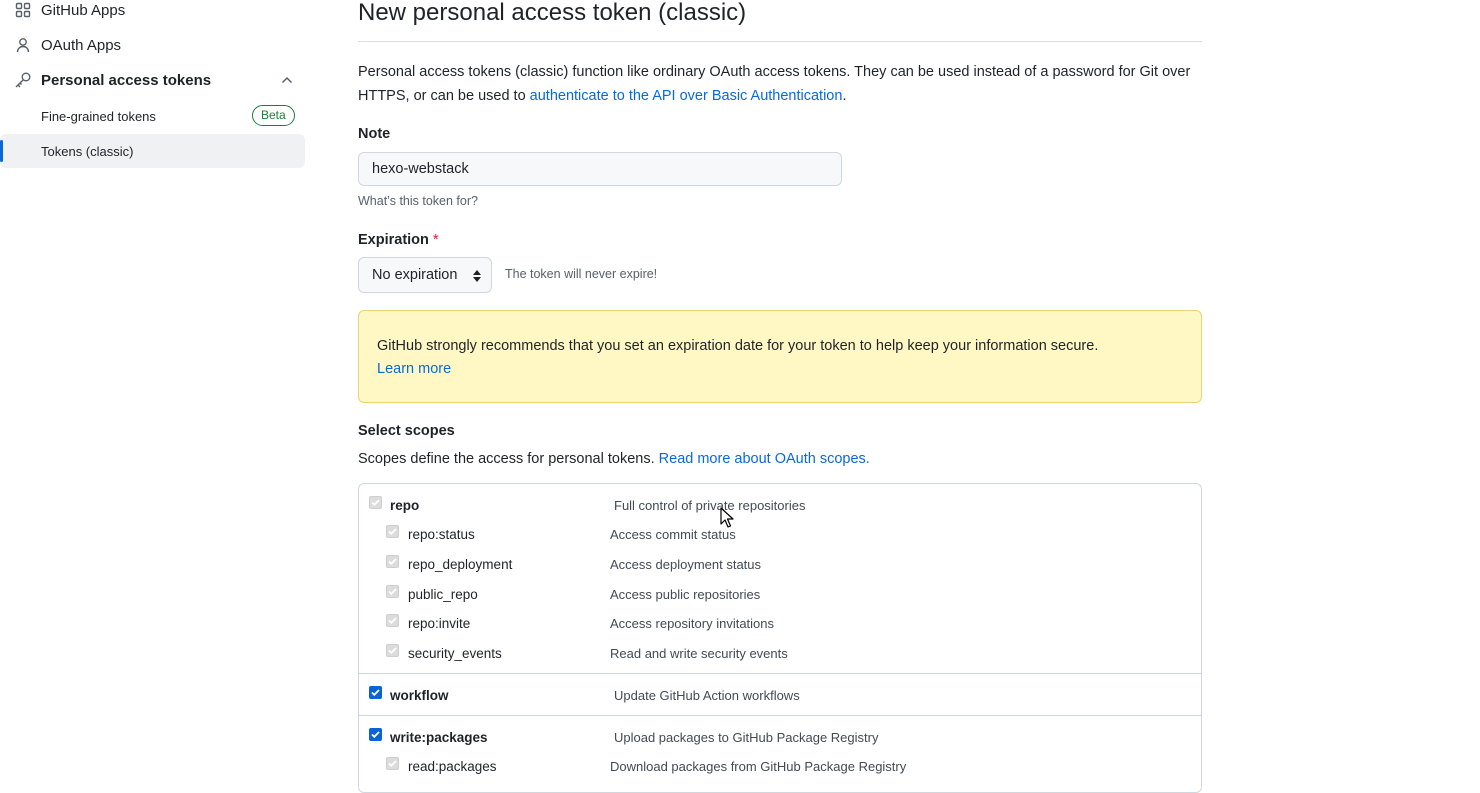 This screenshot has width=1480, height=793. I want to click on scope-description: Access public repositories, so click(685, 594).